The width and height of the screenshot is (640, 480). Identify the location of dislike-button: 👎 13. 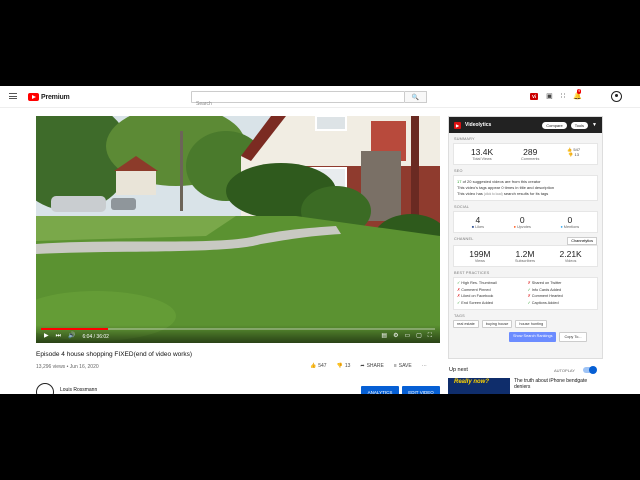
(344, 366).